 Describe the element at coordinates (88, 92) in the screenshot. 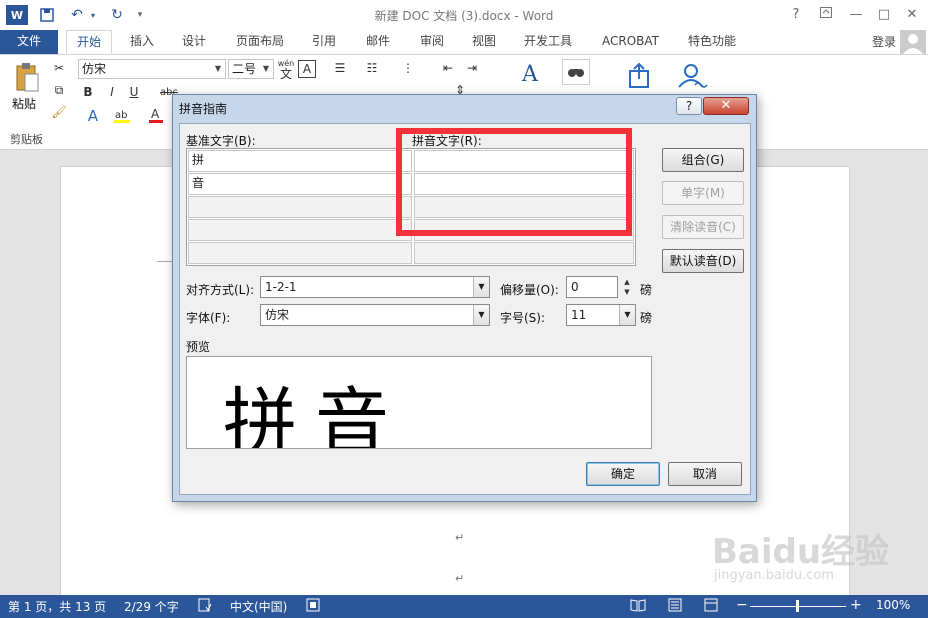

I see `bold-button: B` at that location.